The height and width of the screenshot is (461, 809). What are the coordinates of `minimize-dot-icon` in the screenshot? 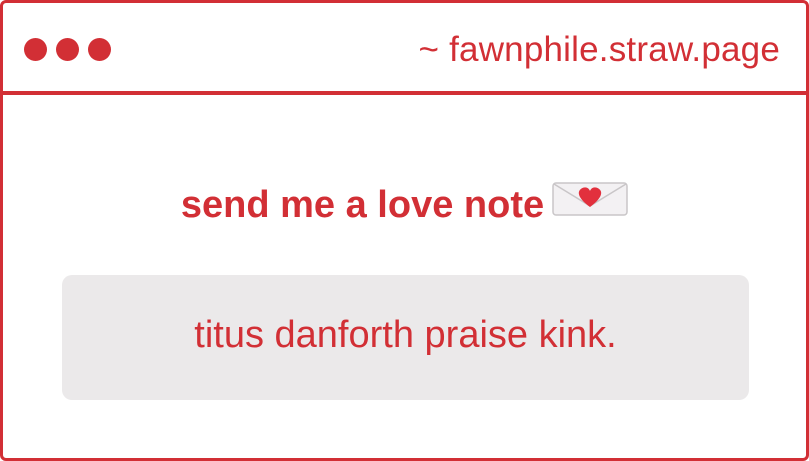 It's located at (67, 49).